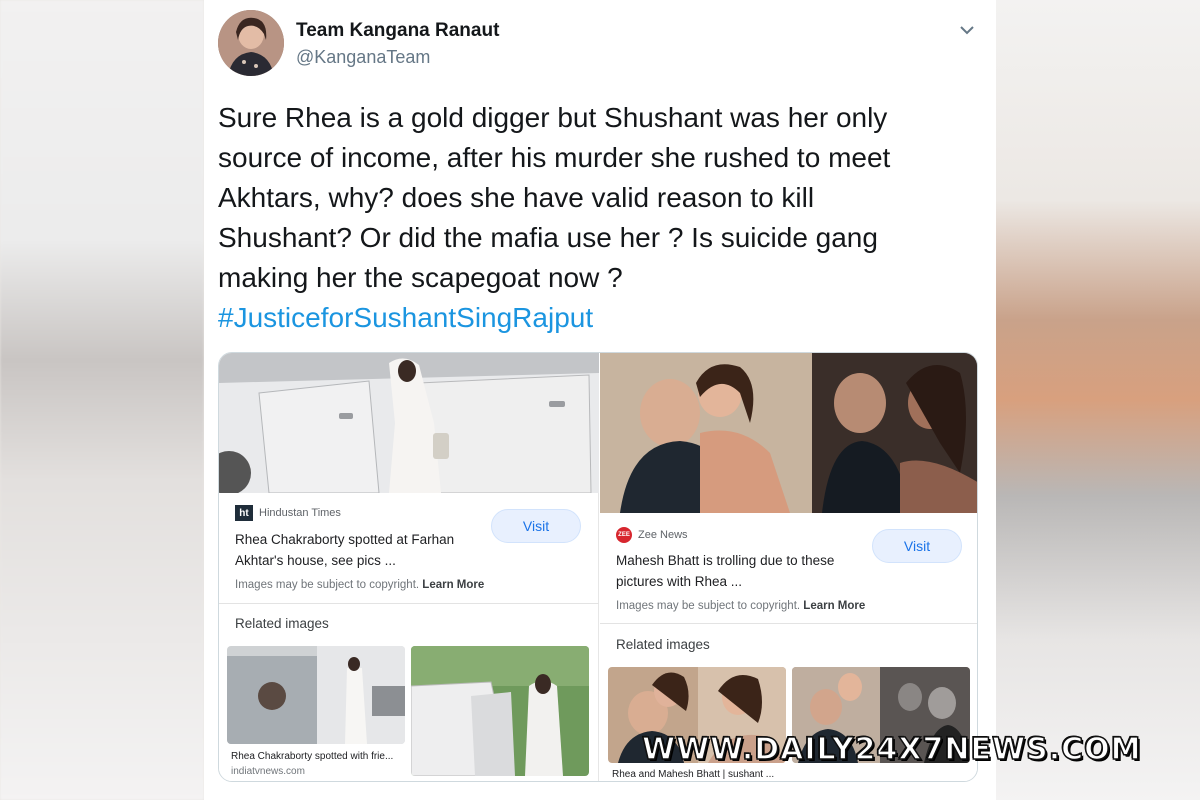 This screenshot has height=800, width=1200. I want to click on tweet-line: making her the scapegoat now ?, so click(420, 277).